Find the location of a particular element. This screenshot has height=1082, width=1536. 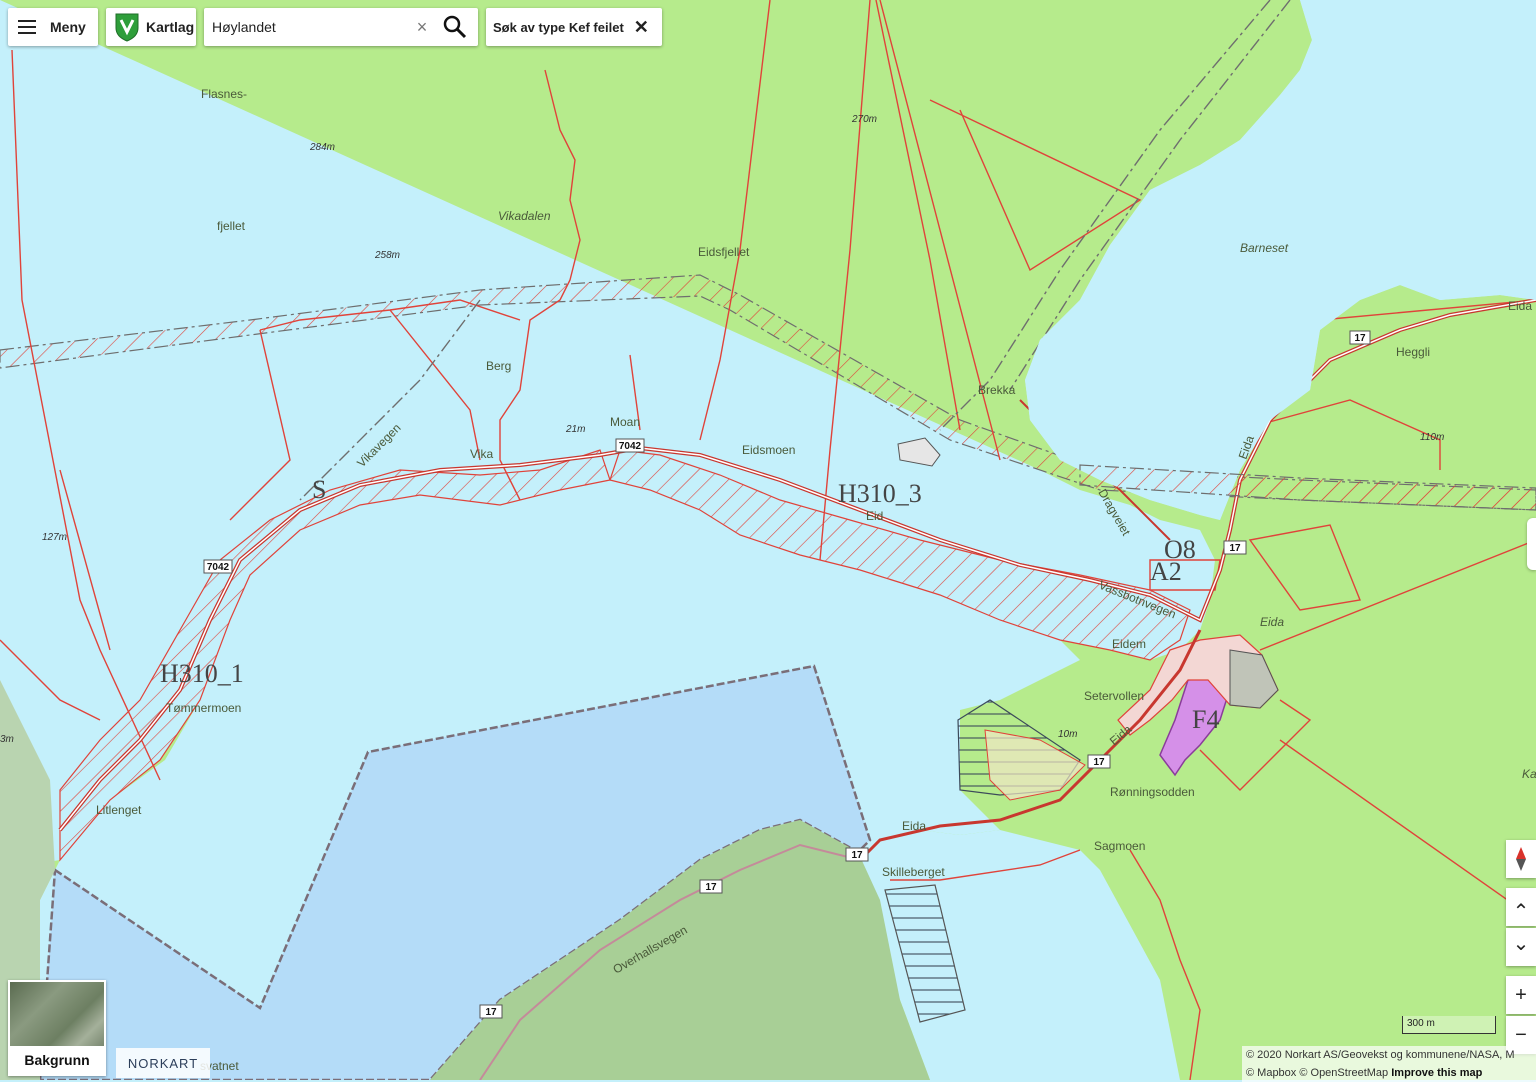

place-barneset: Barneset is located at coordinates (1264, 248).